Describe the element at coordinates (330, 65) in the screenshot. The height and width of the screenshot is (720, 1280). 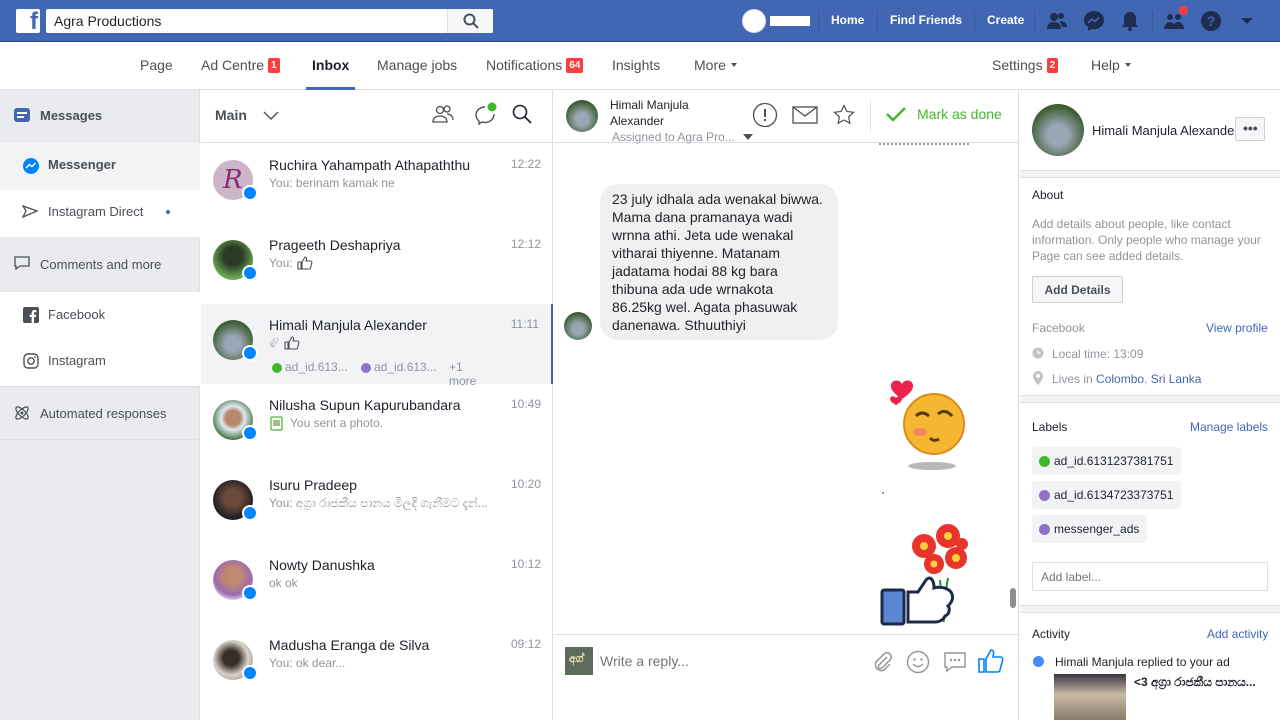
I see `tab-inbox: Inbox` at that location.